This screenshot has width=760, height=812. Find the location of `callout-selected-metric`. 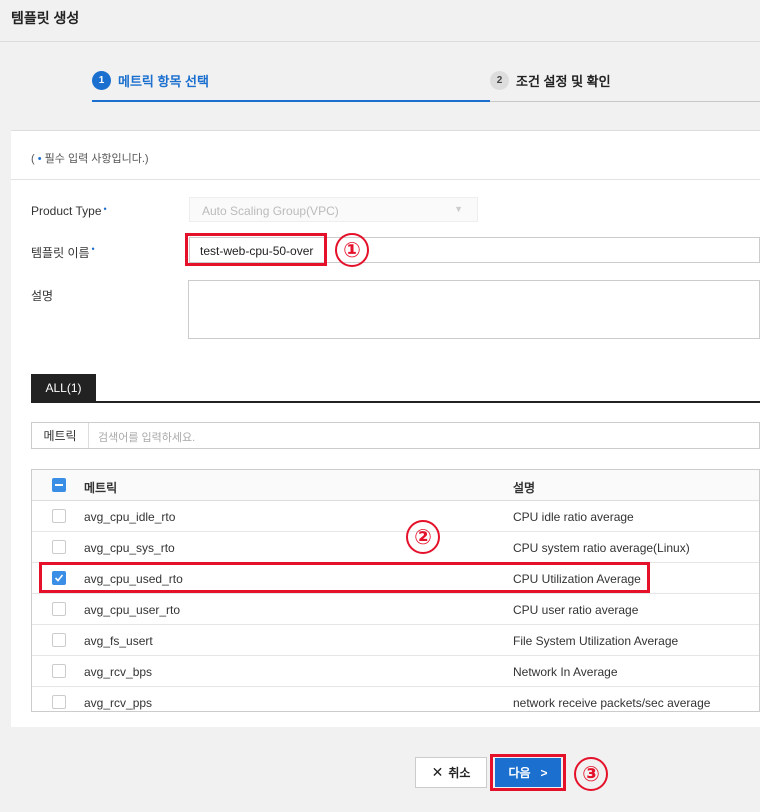

callout-selected-metric is located at coordinates (344, 577).